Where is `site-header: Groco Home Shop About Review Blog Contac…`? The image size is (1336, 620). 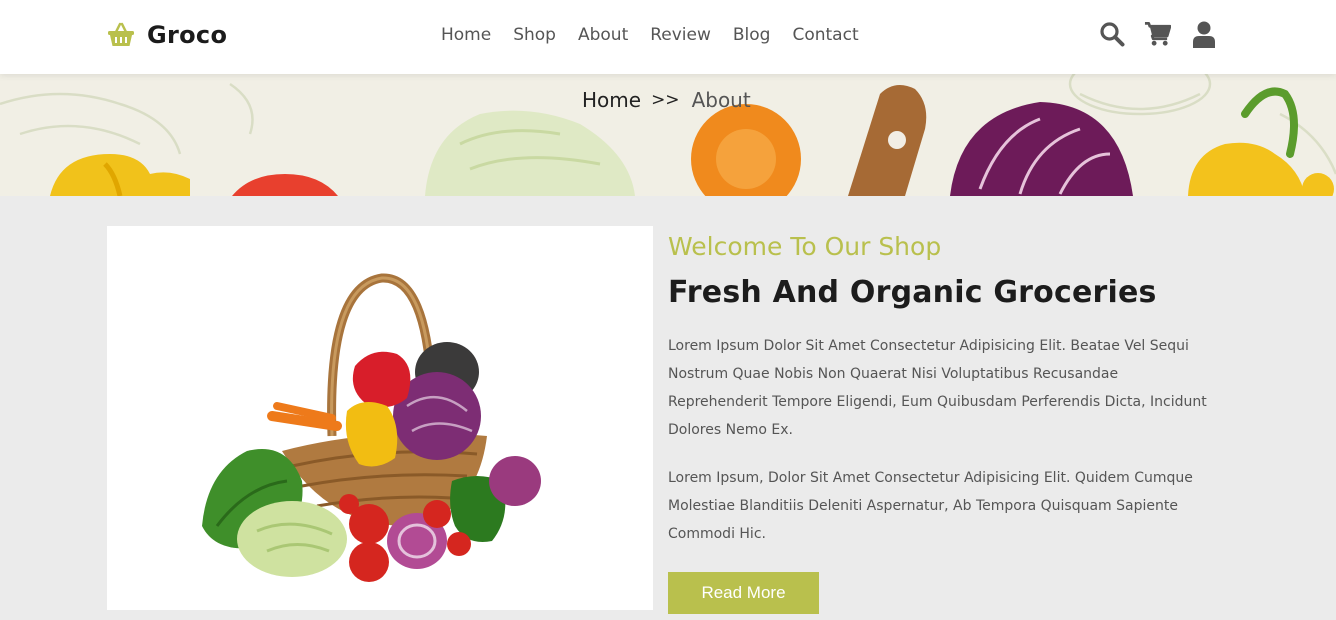
site-header: Groco Home Shop About Review Blog Contac… is located at coordinates (668, 37).